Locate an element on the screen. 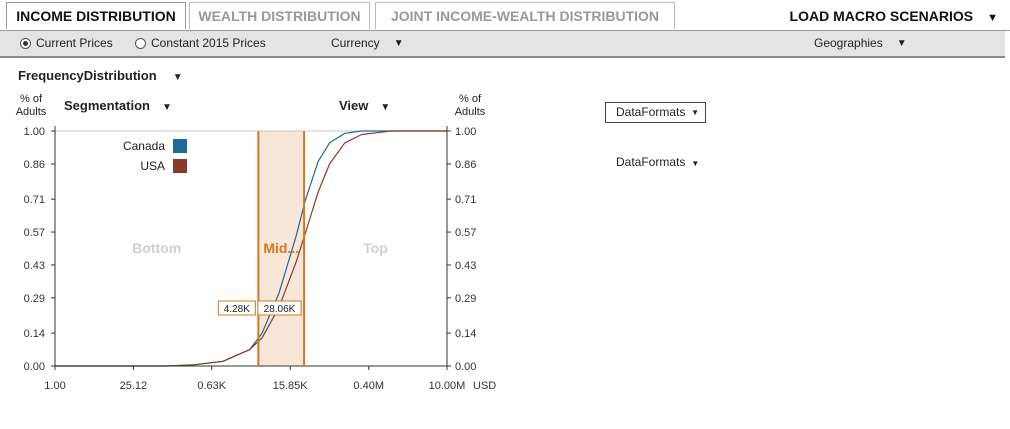 The height and width of the screenshot is (429, 1010). x-tick-label: 0.40M is located at coordinates (368, 386).